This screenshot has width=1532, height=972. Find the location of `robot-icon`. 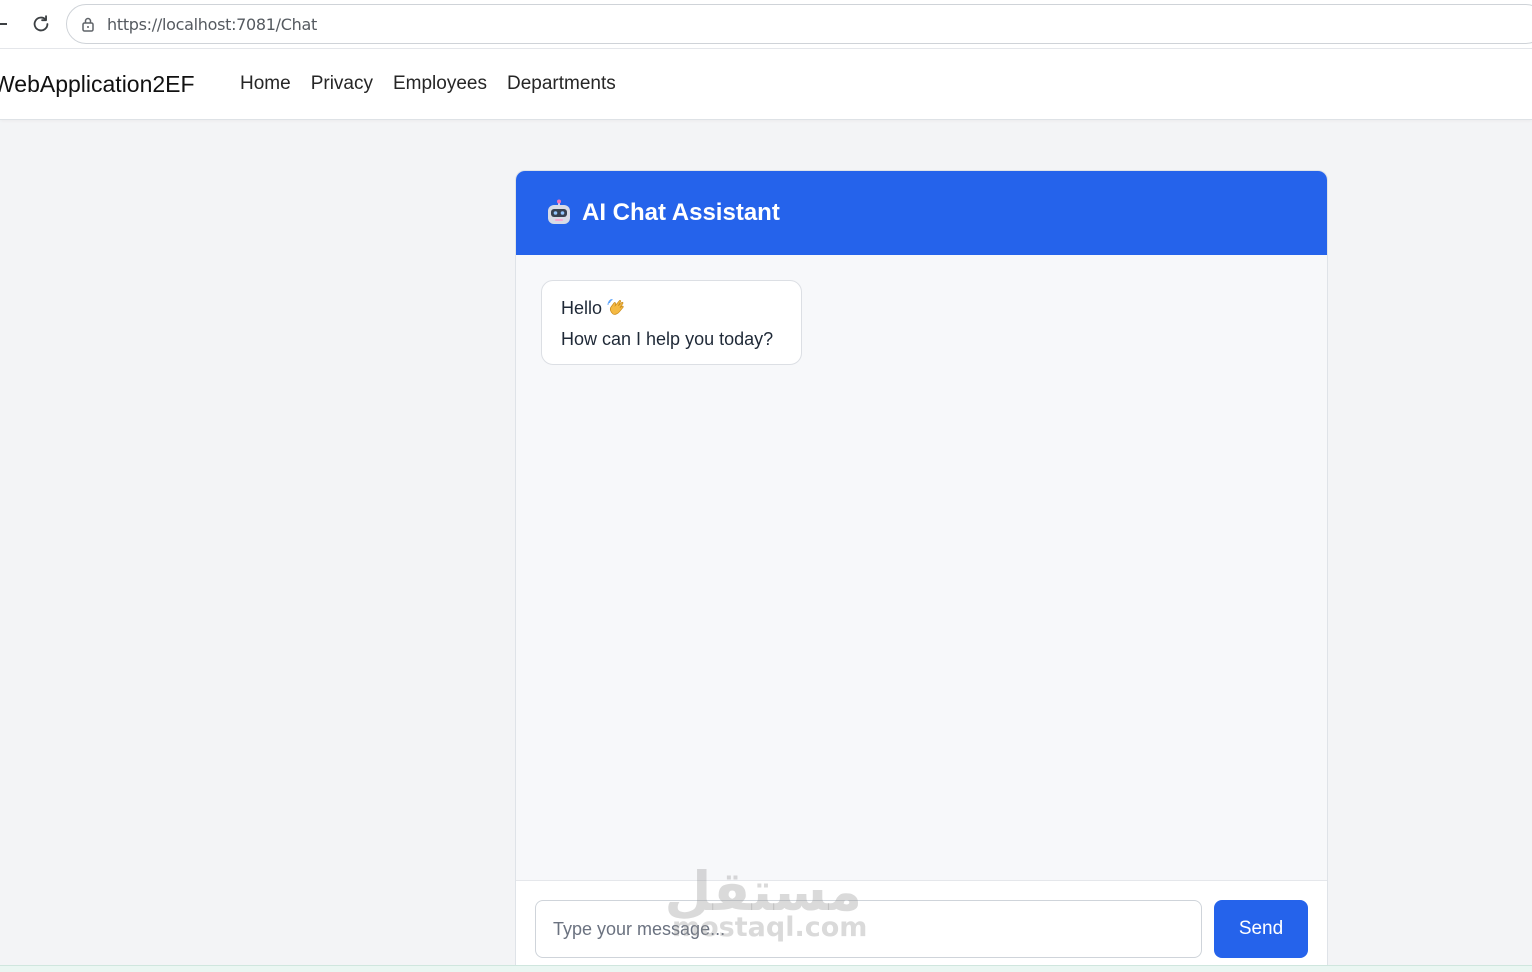

robot-icon is located at coordinates (559, 213).